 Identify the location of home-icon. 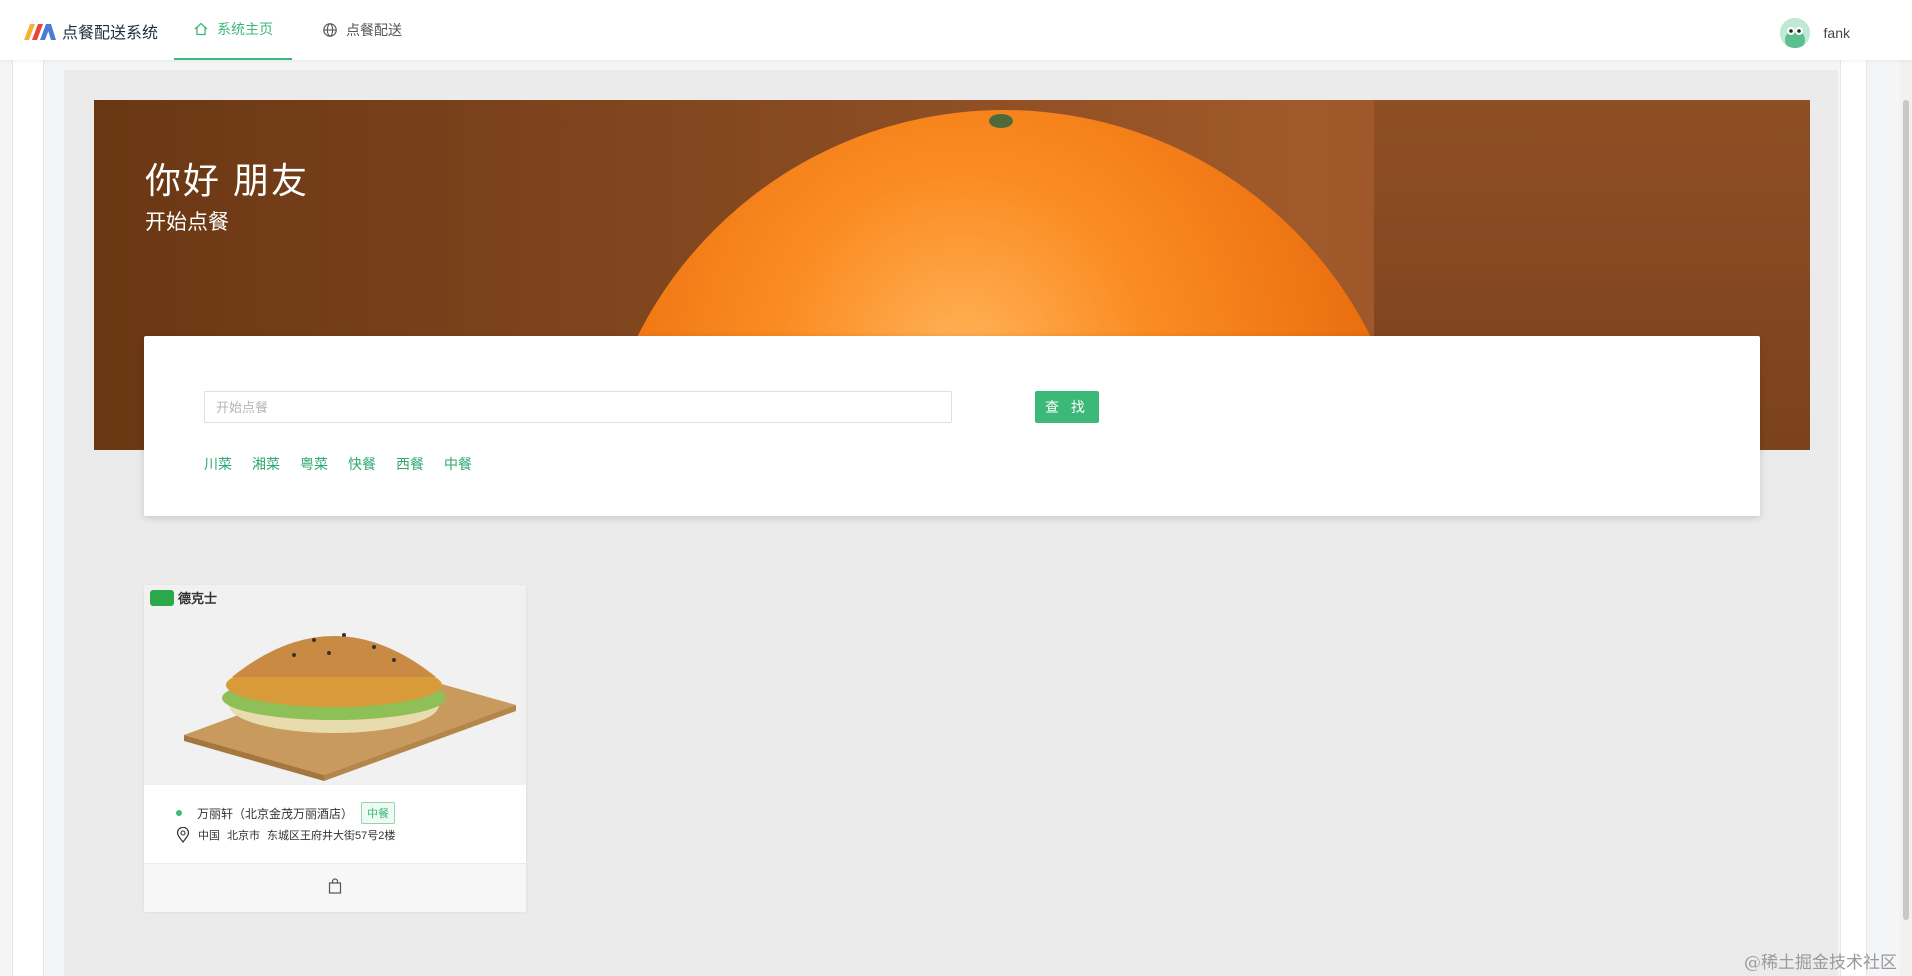
(201, 29).